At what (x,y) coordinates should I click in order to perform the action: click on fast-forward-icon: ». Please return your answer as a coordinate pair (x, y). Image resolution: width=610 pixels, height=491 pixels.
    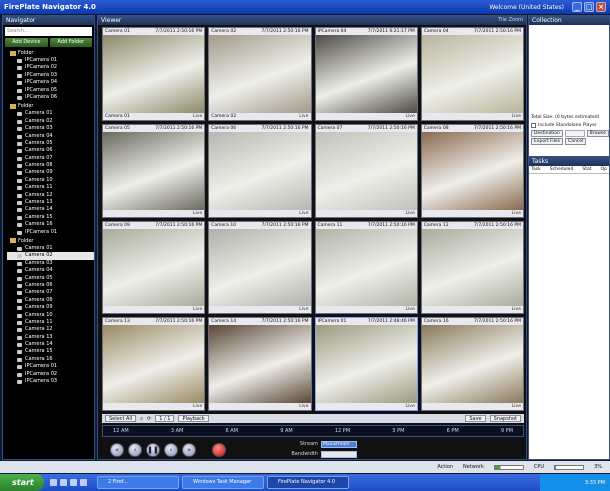
    Looking at the image, I should click on (189, 450).